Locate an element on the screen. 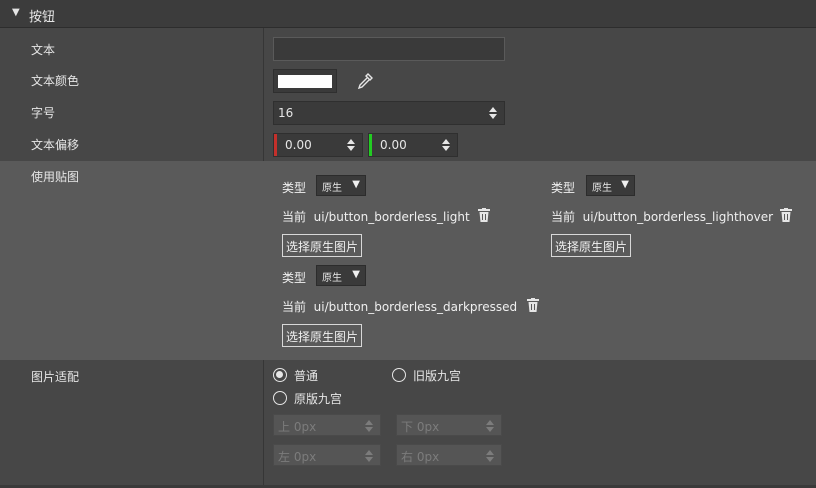  slot3-type-value: 原生 is located at coordinates (332, 278).